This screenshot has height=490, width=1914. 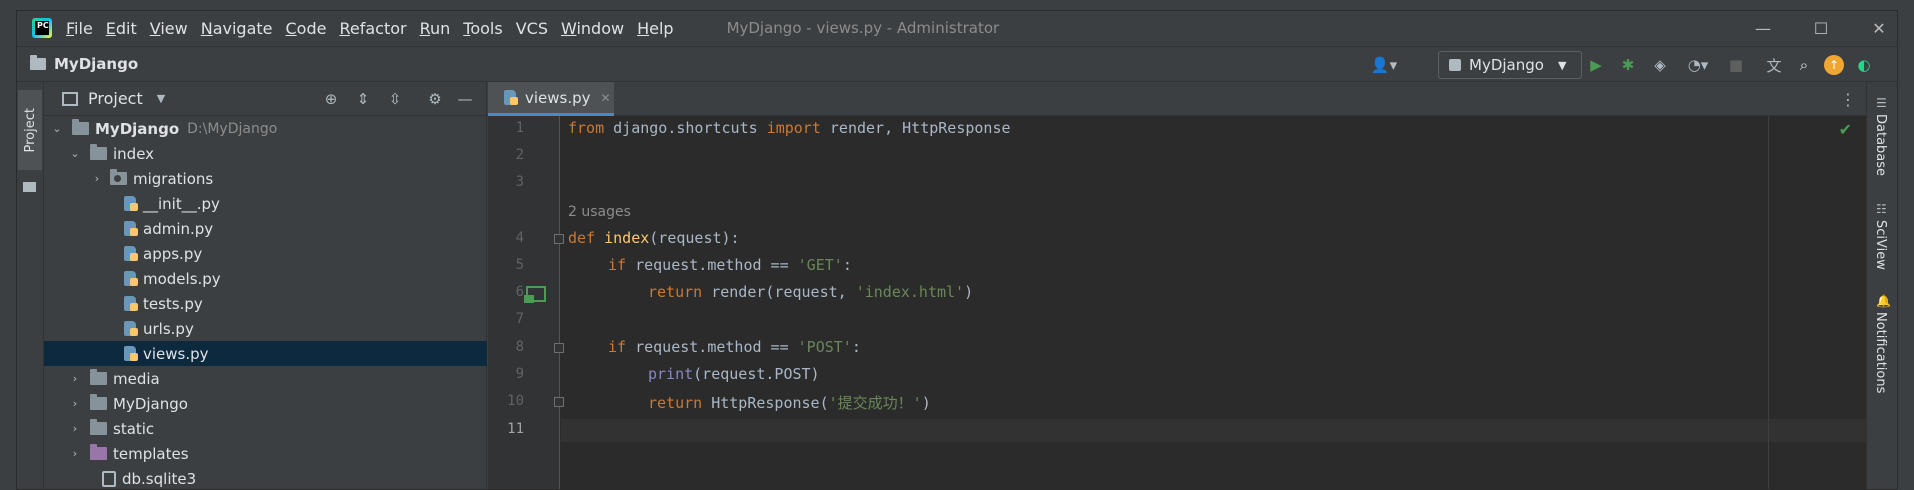 I want to click on template-link-icon, so click(x=535, y=295).